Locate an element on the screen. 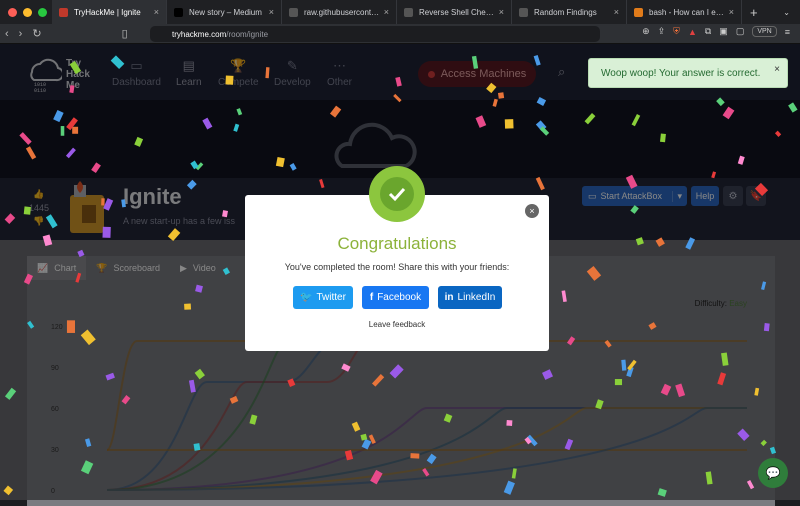 This screenshot has width=800, height=506. checkmark-icon is located at coordinates (397, 194).